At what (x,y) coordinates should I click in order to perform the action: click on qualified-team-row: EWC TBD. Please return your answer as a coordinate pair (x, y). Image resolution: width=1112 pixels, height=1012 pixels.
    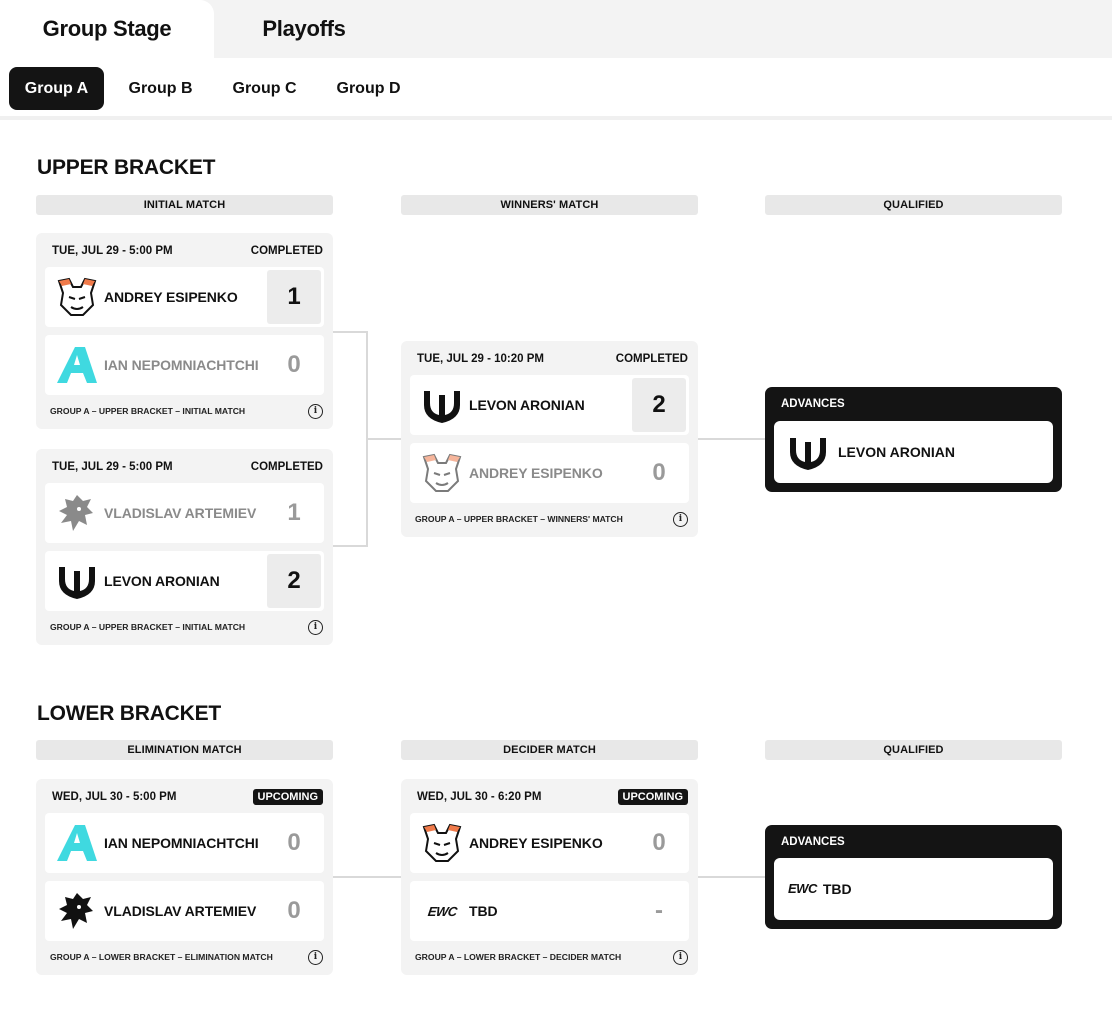
    Looking at the image, I should click on (913, 889).